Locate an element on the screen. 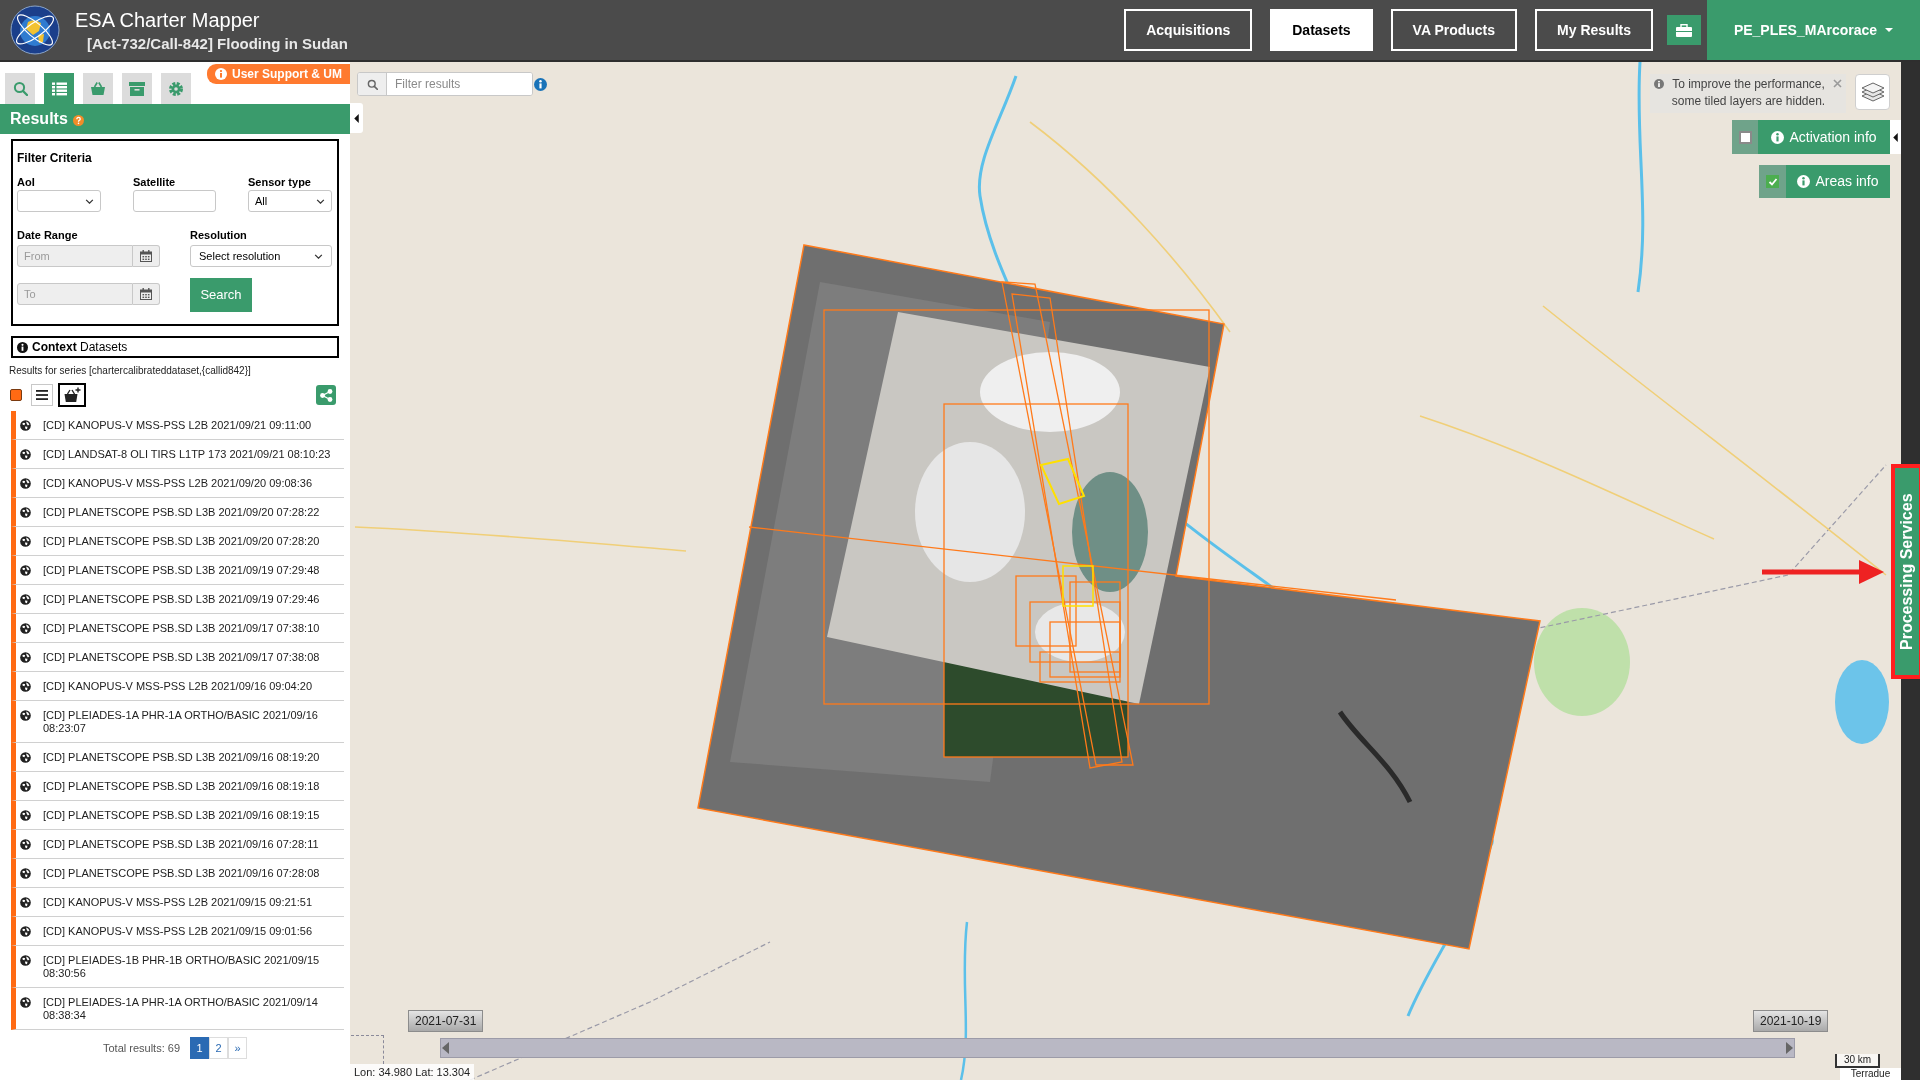  share-button is located at coordinates (326, 395).